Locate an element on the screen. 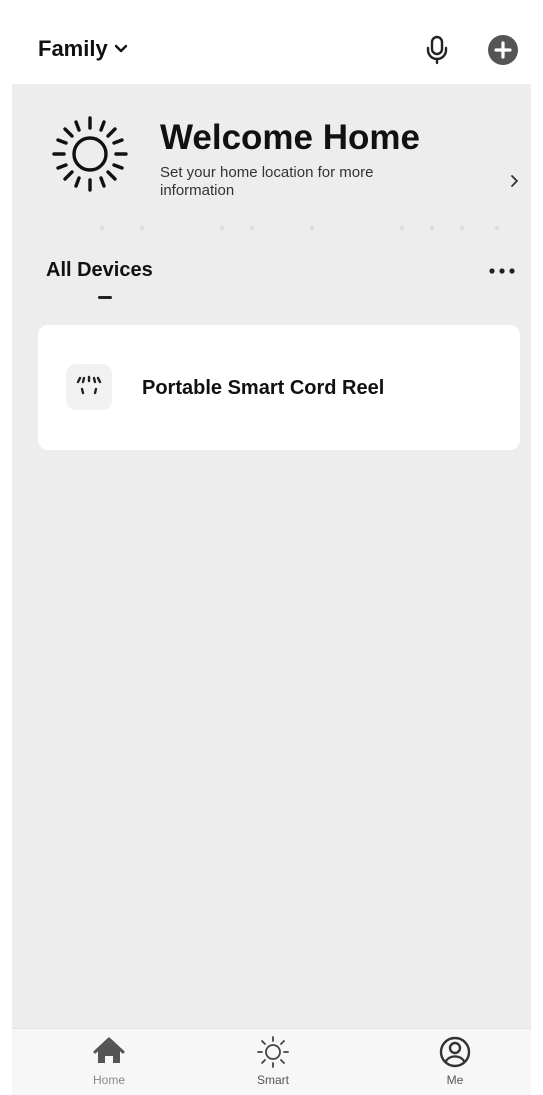  nav-me: Me is located at coordinates (455, 1064).